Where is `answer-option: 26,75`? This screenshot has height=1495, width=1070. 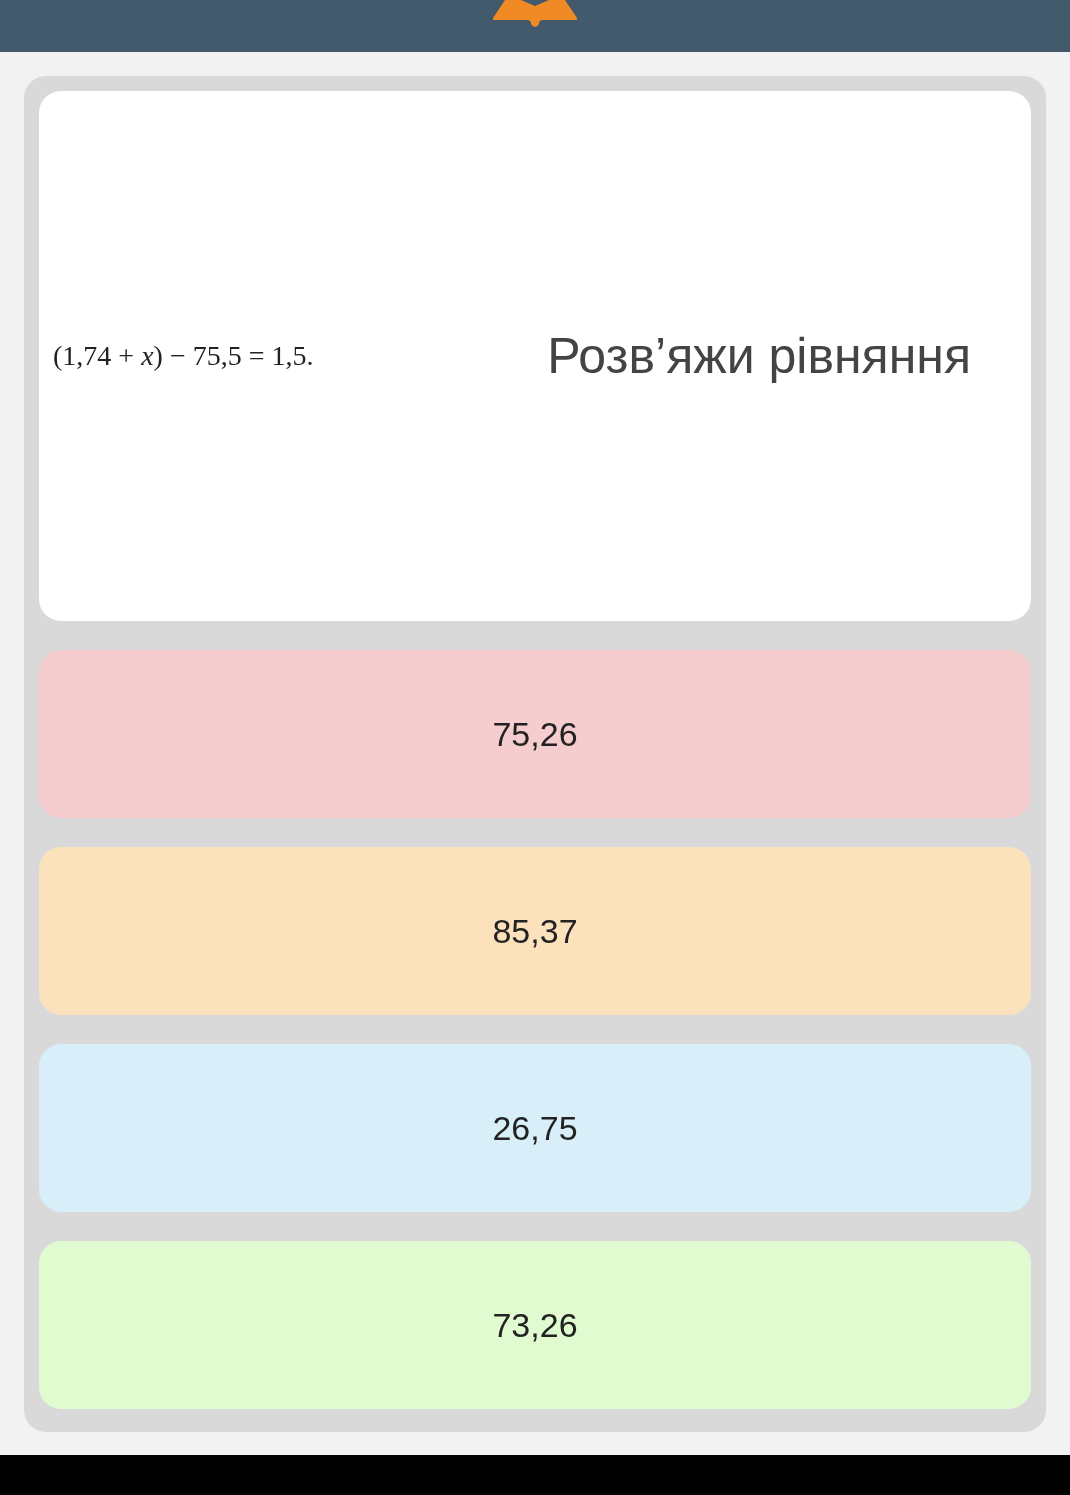 answer-option: 26,75 is located at coordinates (535, 1128).